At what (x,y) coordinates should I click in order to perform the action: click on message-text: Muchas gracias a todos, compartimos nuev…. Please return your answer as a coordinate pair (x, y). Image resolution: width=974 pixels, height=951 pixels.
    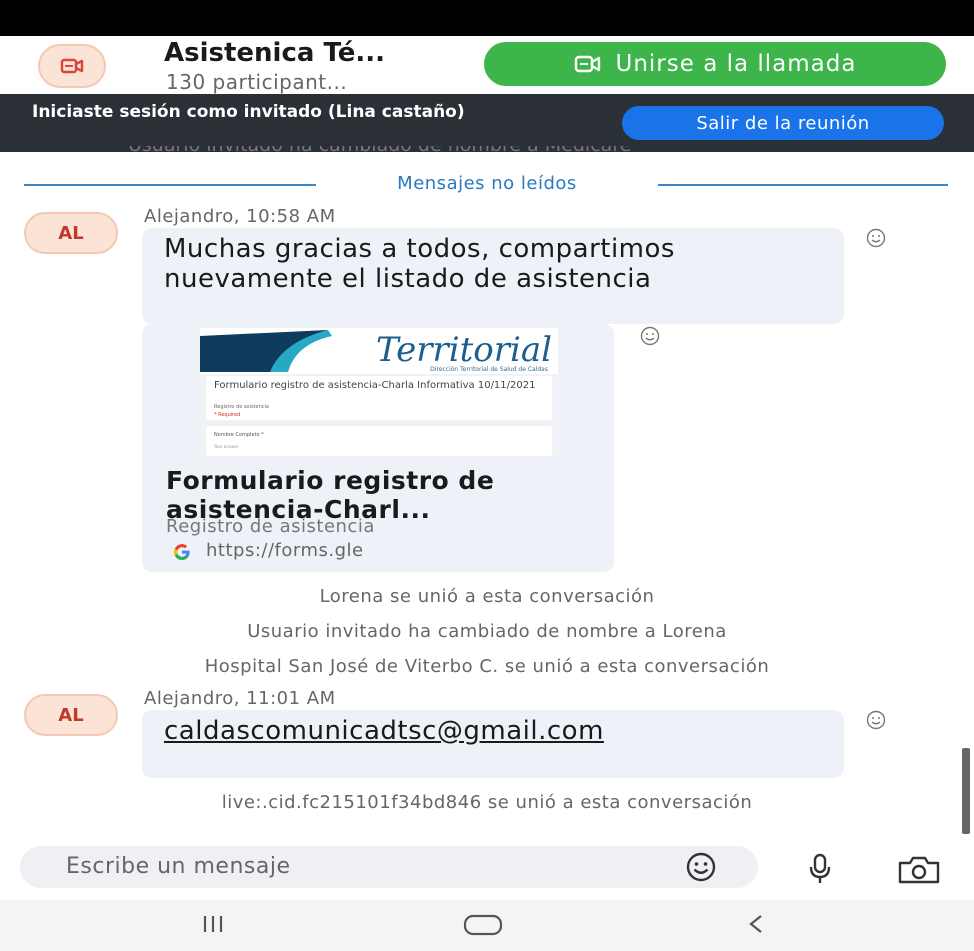
    Looking at the image, I should click on (419, 264).